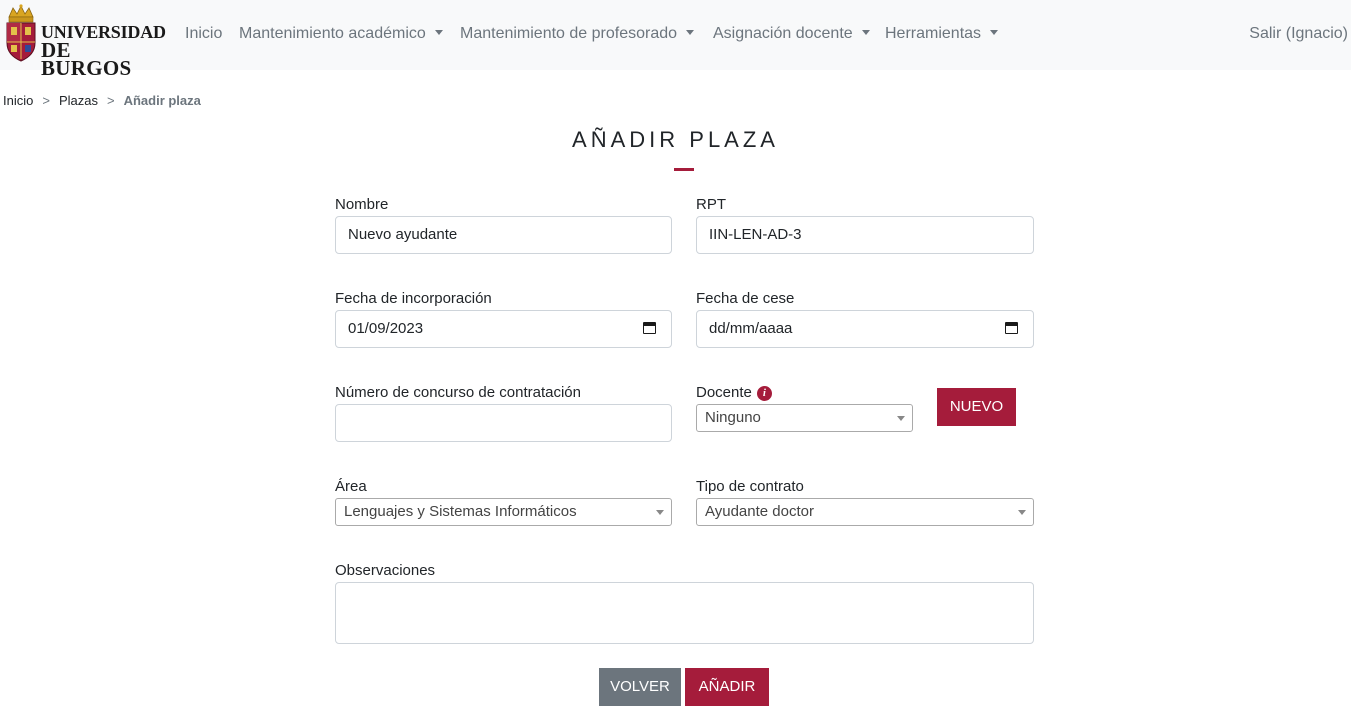  I want to click on nombre-label: Nombre, so click(362, 204).